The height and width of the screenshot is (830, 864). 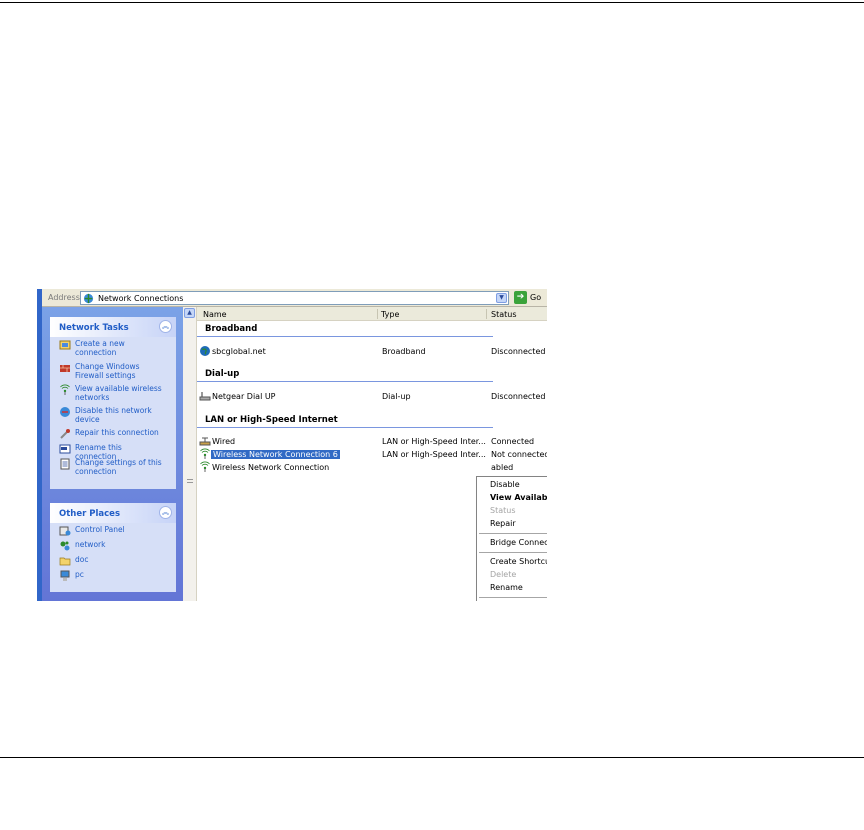 What do you see at coordinates (65, 561) in the screenshot?
I see `folder-icon` at bounding box center [65, 561].